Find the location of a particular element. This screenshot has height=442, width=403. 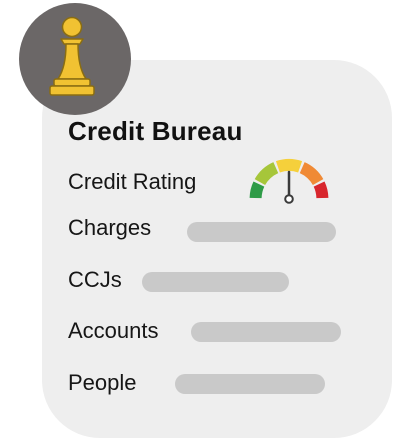

credit-rating-label: Credit Rating is located at coordinates (132, 181).